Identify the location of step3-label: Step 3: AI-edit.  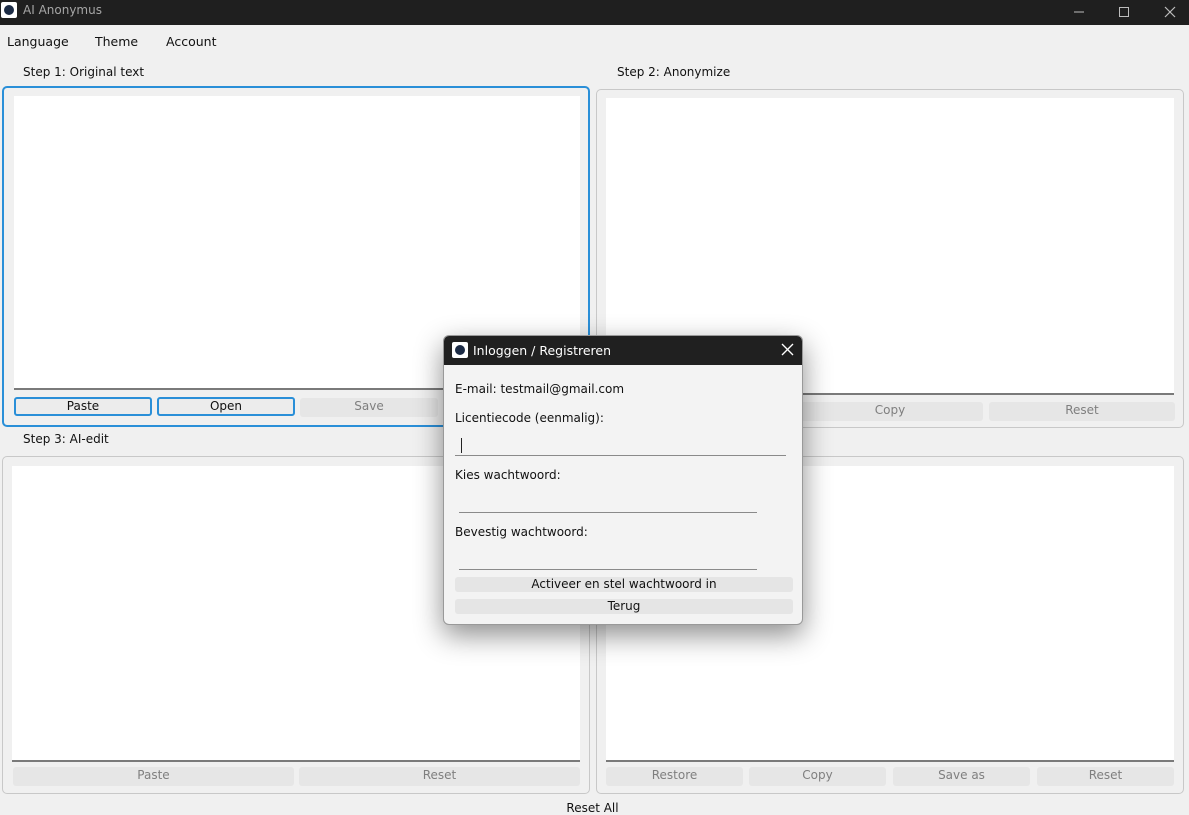
(66, 439).